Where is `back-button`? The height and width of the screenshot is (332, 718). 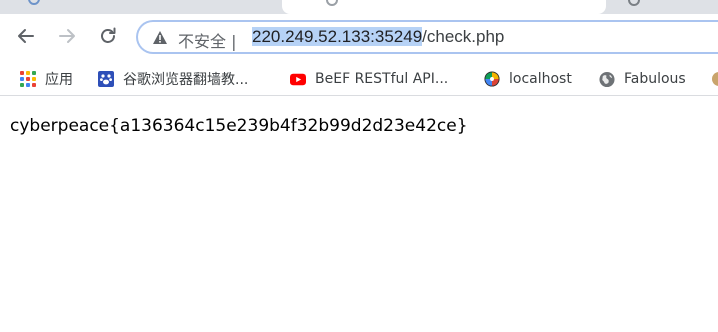
back-button is located at coordinates (26, 36).